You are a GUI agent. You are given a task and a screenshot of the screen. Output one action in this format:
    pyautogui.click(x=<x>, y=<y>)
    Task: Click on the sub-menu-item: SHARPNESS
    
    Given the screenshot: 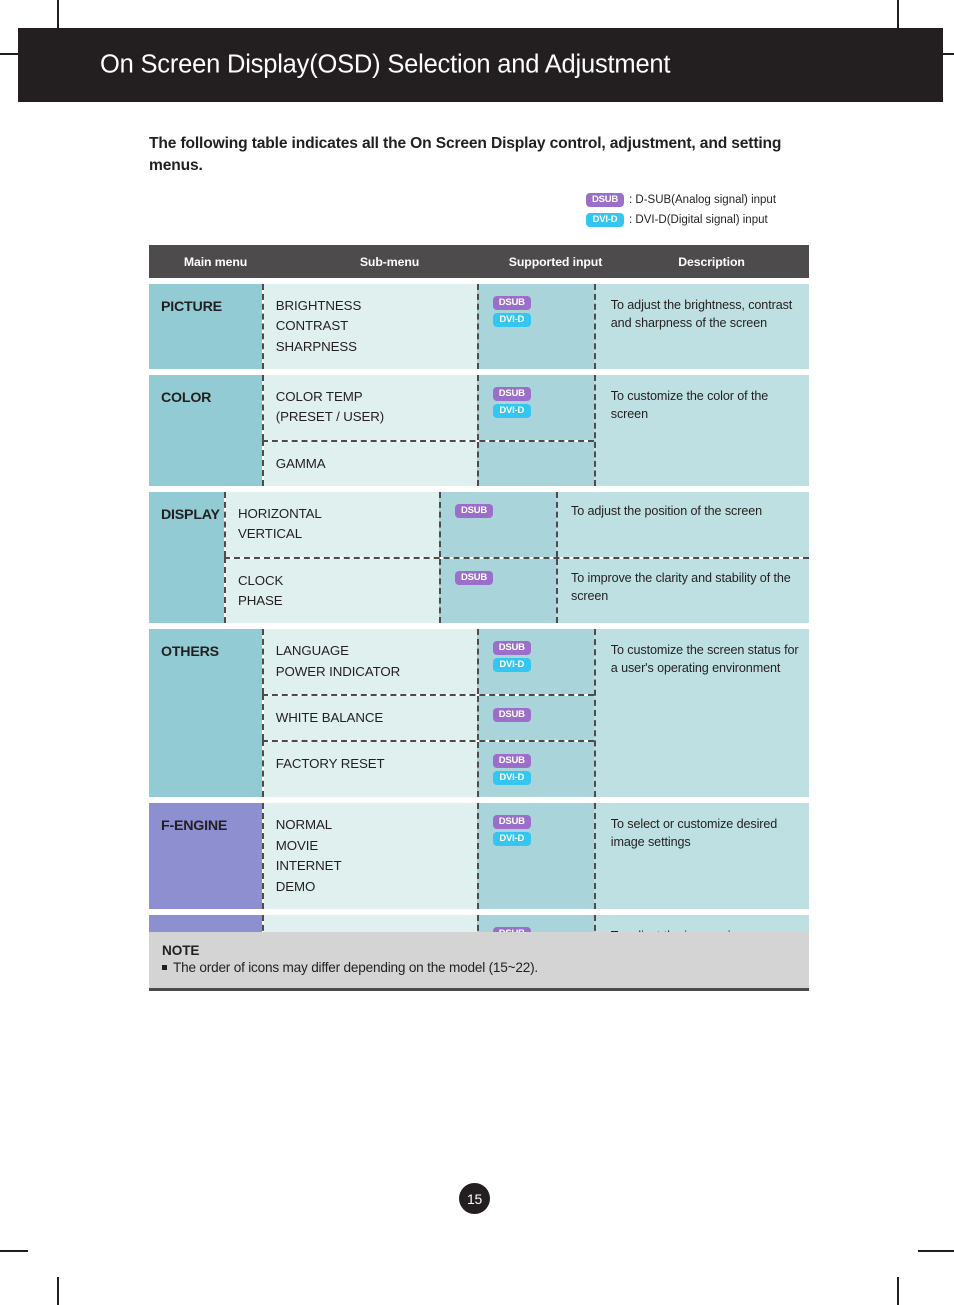 What is the action you would take?
    pyautogui.click(x=376, y=347)
    